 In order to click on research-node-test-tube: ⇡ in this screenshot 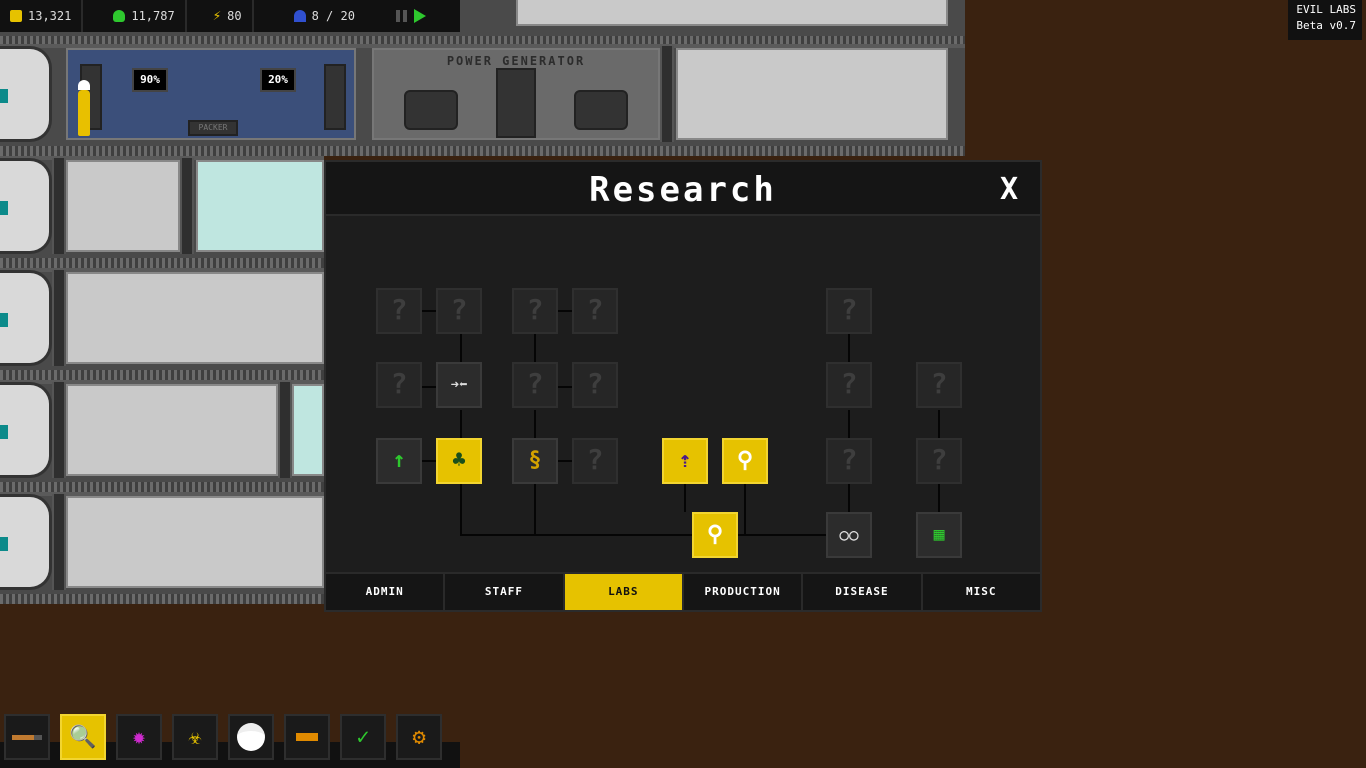, I will do `click(685, 461)`.